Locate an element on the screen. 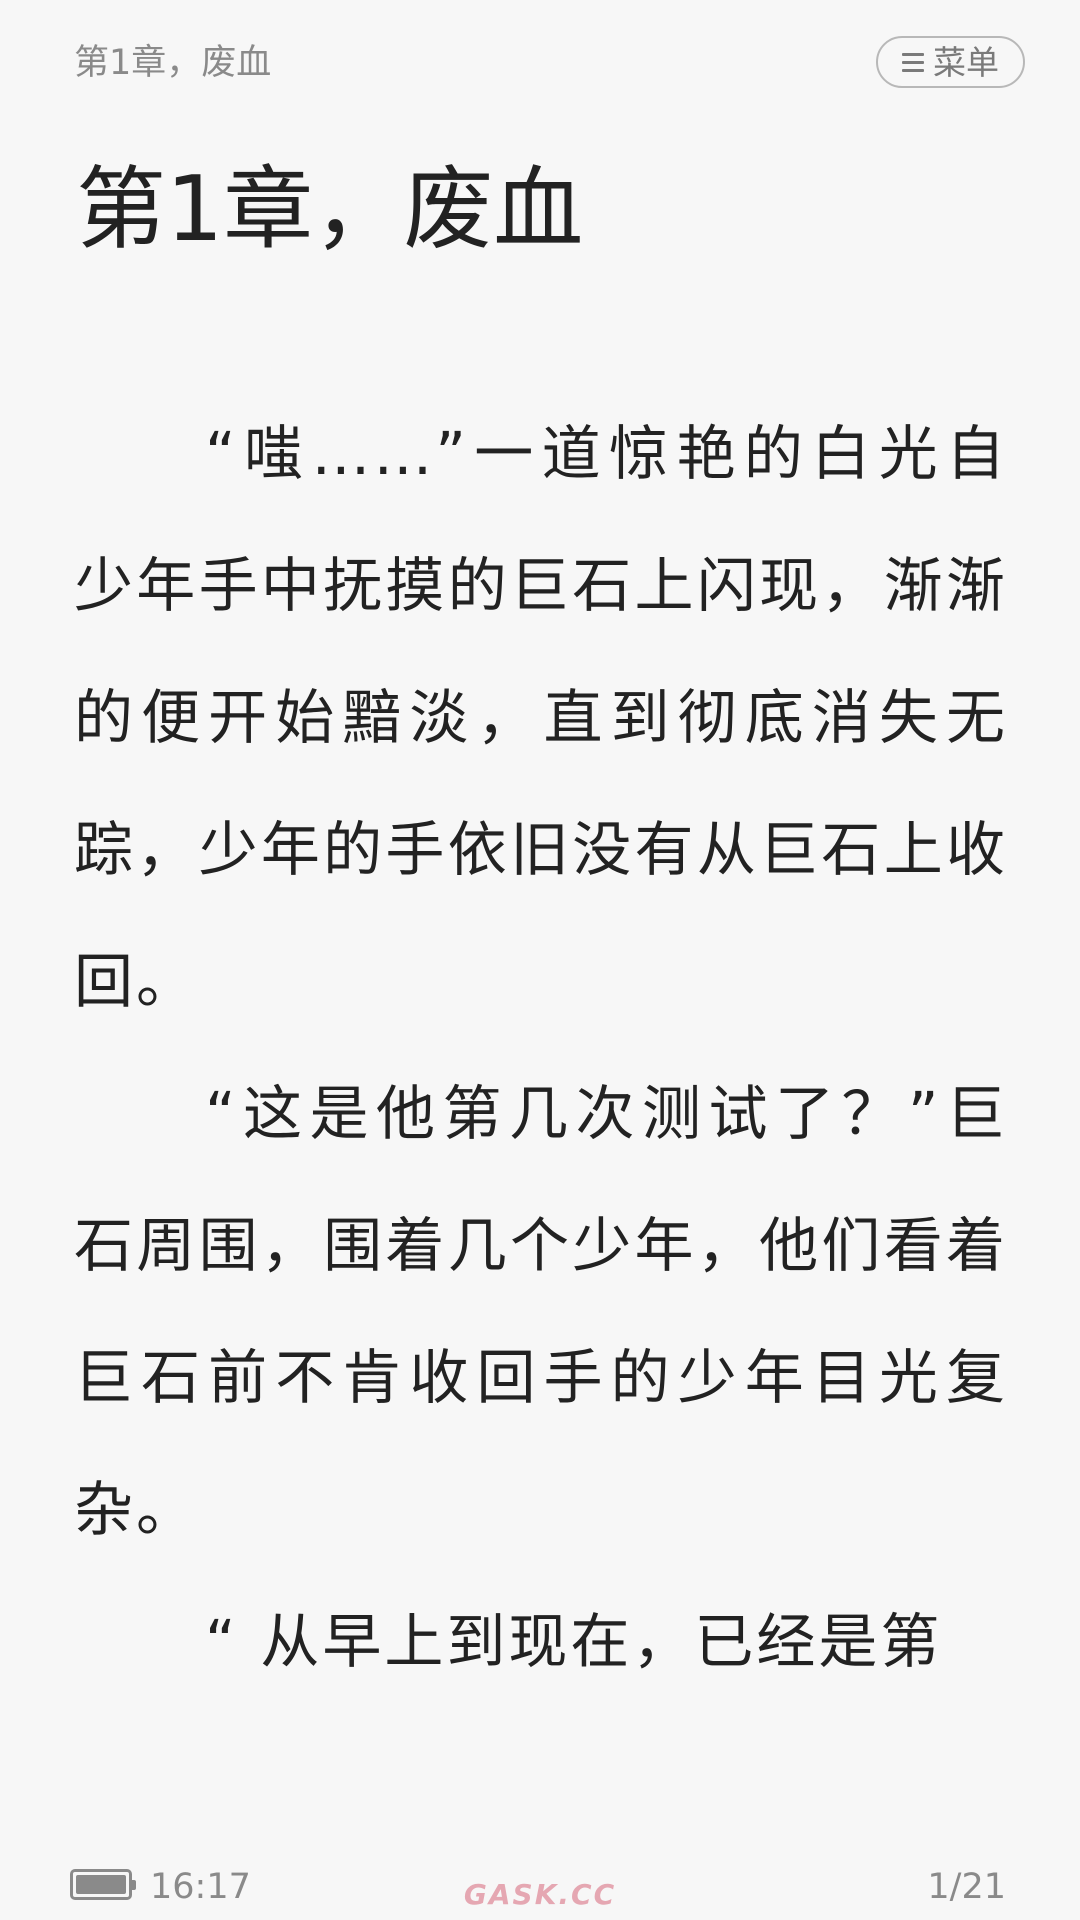  menu-button: 菜单 is located at coordinates (950, 62).